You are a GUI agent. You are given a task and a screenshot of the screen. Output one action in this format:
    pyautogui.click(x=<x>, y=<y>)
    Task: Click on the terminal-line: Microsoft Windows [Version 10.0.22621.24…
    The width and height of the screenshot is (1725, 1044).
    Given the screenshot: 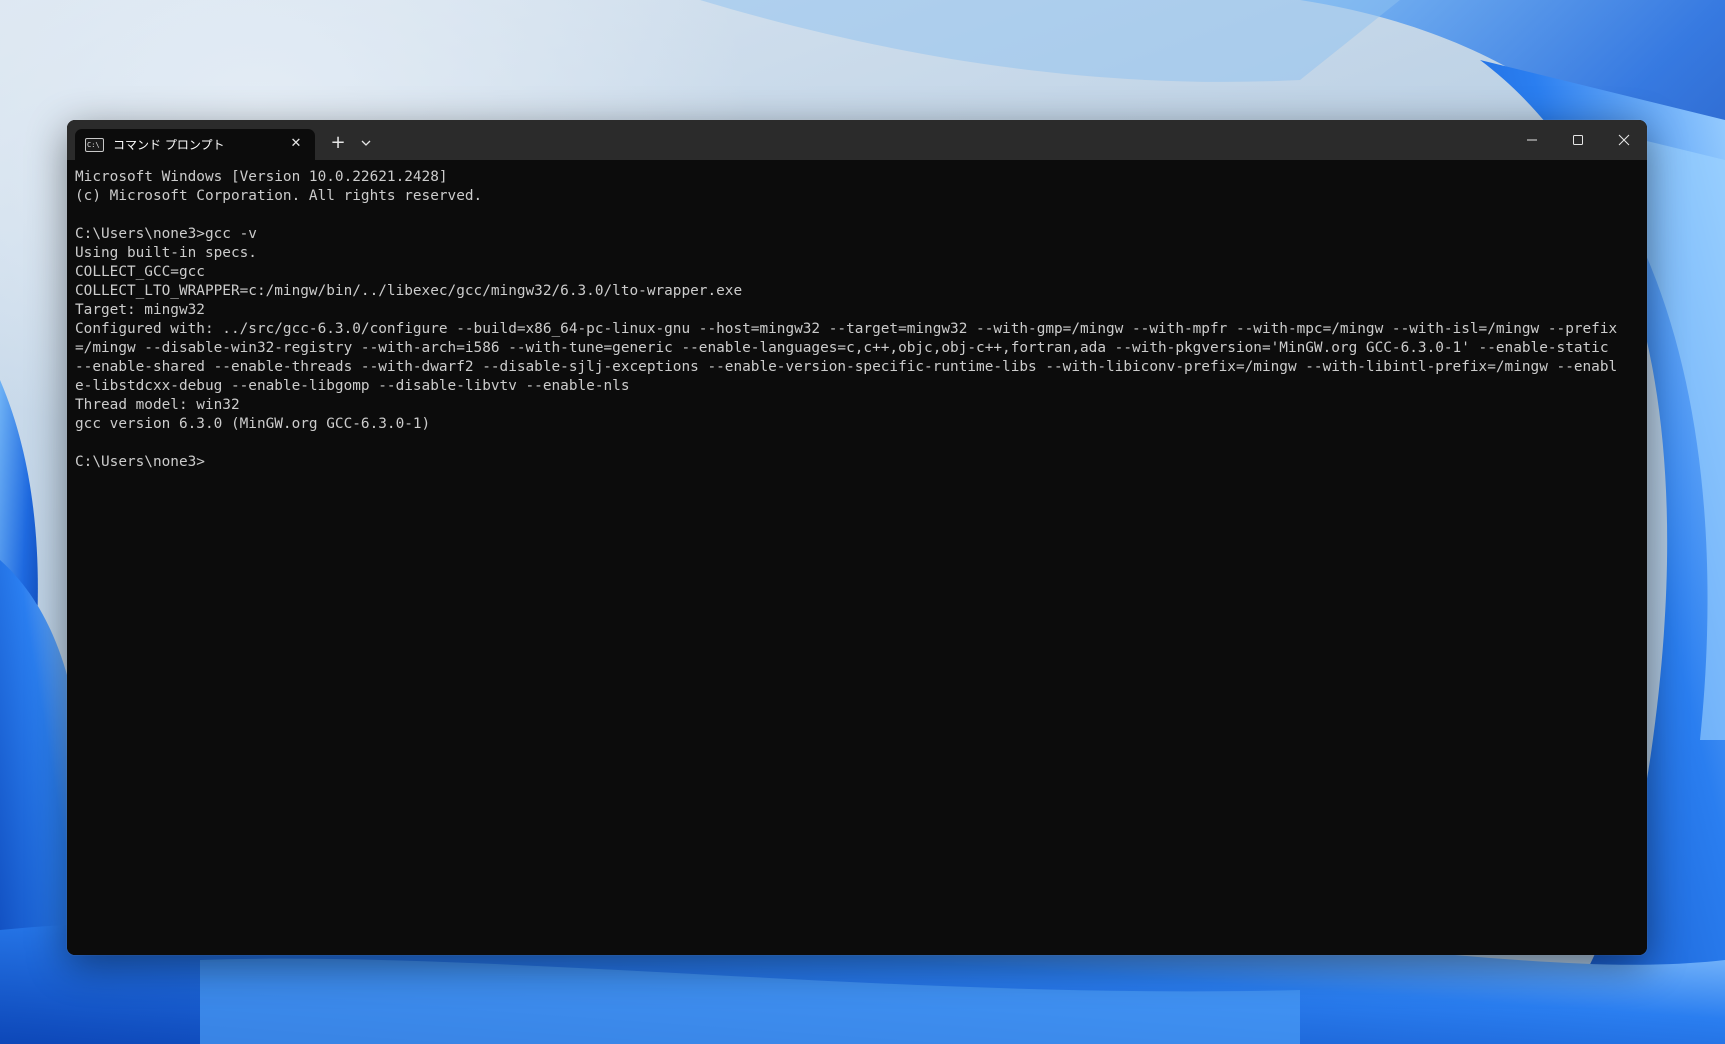 What is the action you would take?
    pyautogui.click(x=261, y=177)
    